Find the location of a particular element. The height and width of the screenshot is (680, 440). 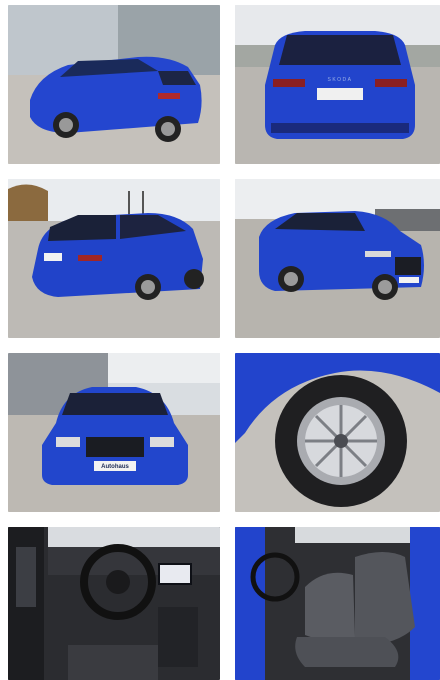

photo-front-quarter-left is located at coordinates (337, 258).